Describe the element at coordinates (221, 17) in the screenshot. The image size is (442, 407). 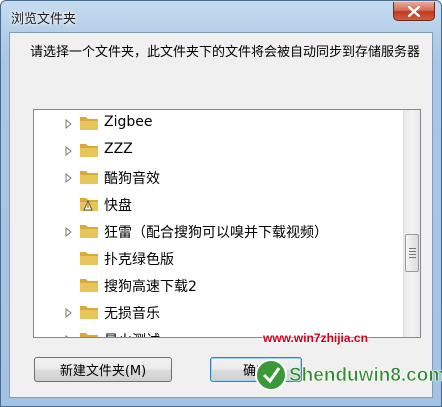
I see `title-bar: 浏览文件夹` at that location.